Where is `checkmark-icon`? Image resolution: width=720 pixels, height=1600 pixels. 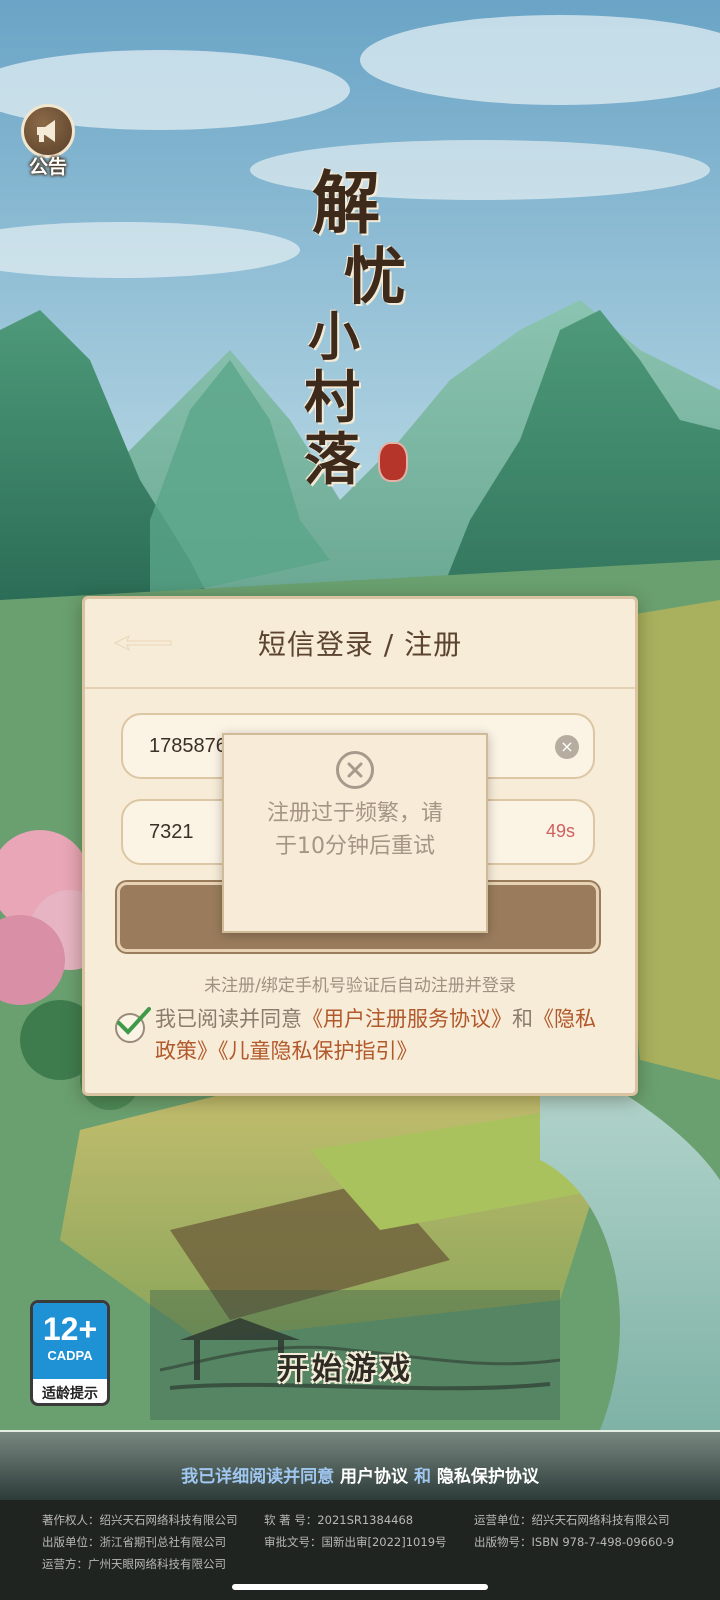 checkmark-icon is located at coordinates (134, 1021).